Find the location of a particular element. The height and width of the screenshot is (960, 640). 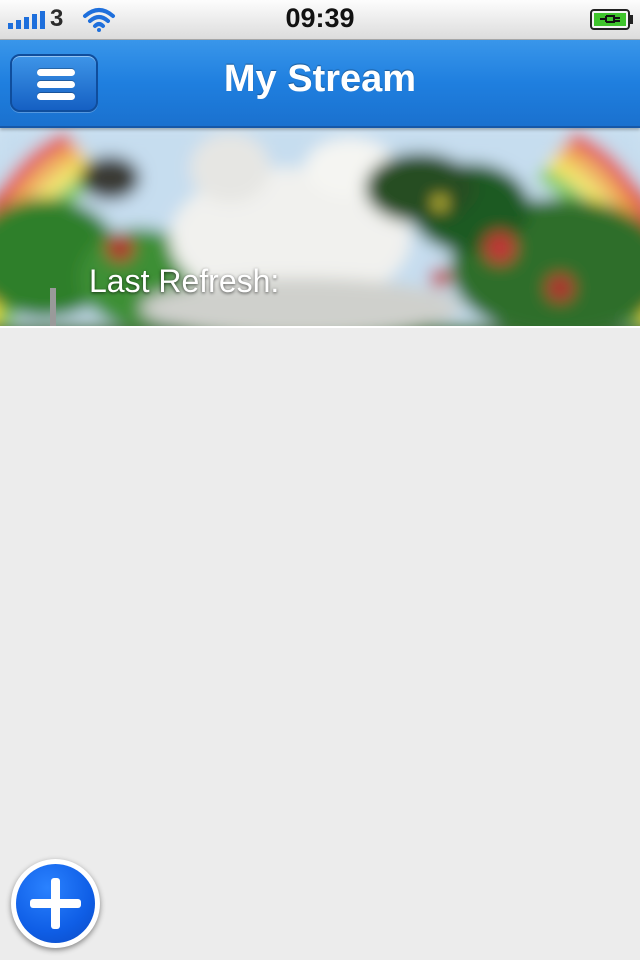

navigation-bar: My Stream is located at coordinates (320, 84).